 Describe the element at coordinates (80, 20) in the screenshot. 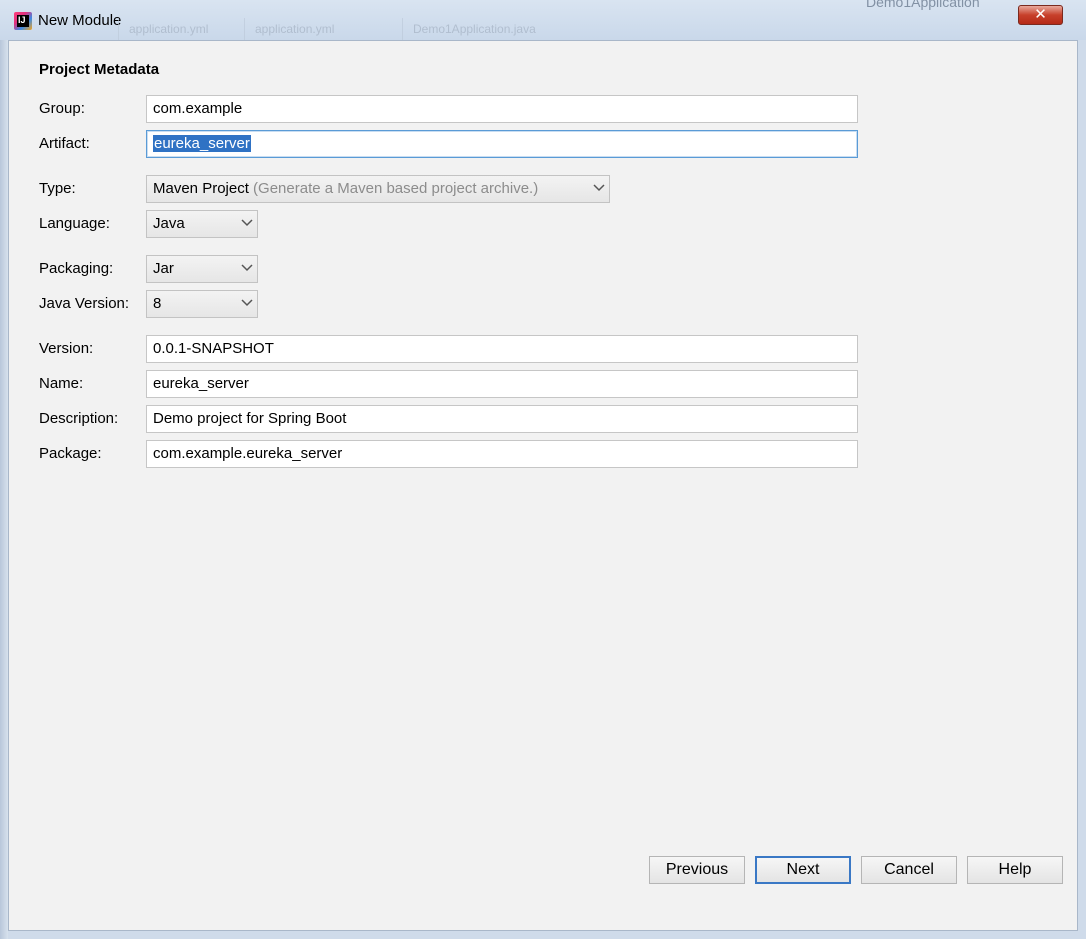

I see `window-title: New Module` at that location.